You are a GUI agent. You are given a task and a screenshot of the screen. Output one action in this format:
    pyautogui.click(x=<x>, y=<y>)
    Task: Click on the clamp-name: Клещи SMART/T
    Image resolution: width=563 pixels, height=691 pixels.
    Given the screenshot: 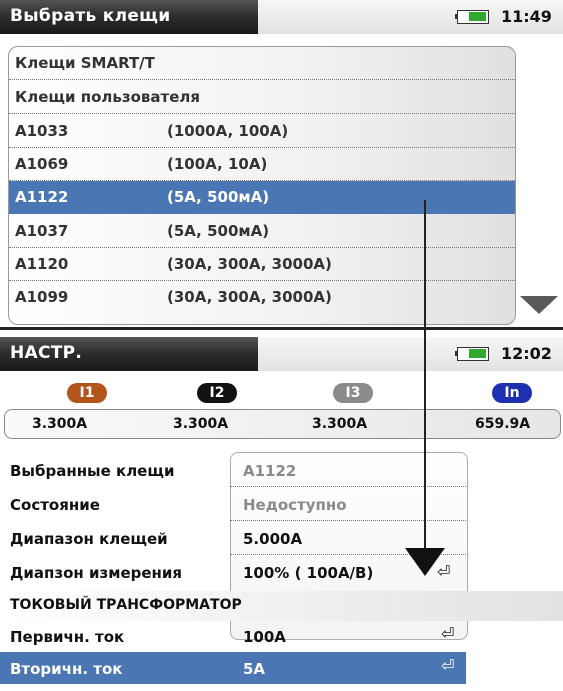 What is the action you would take?
    pyautogui.click(x=85, y=63)
    